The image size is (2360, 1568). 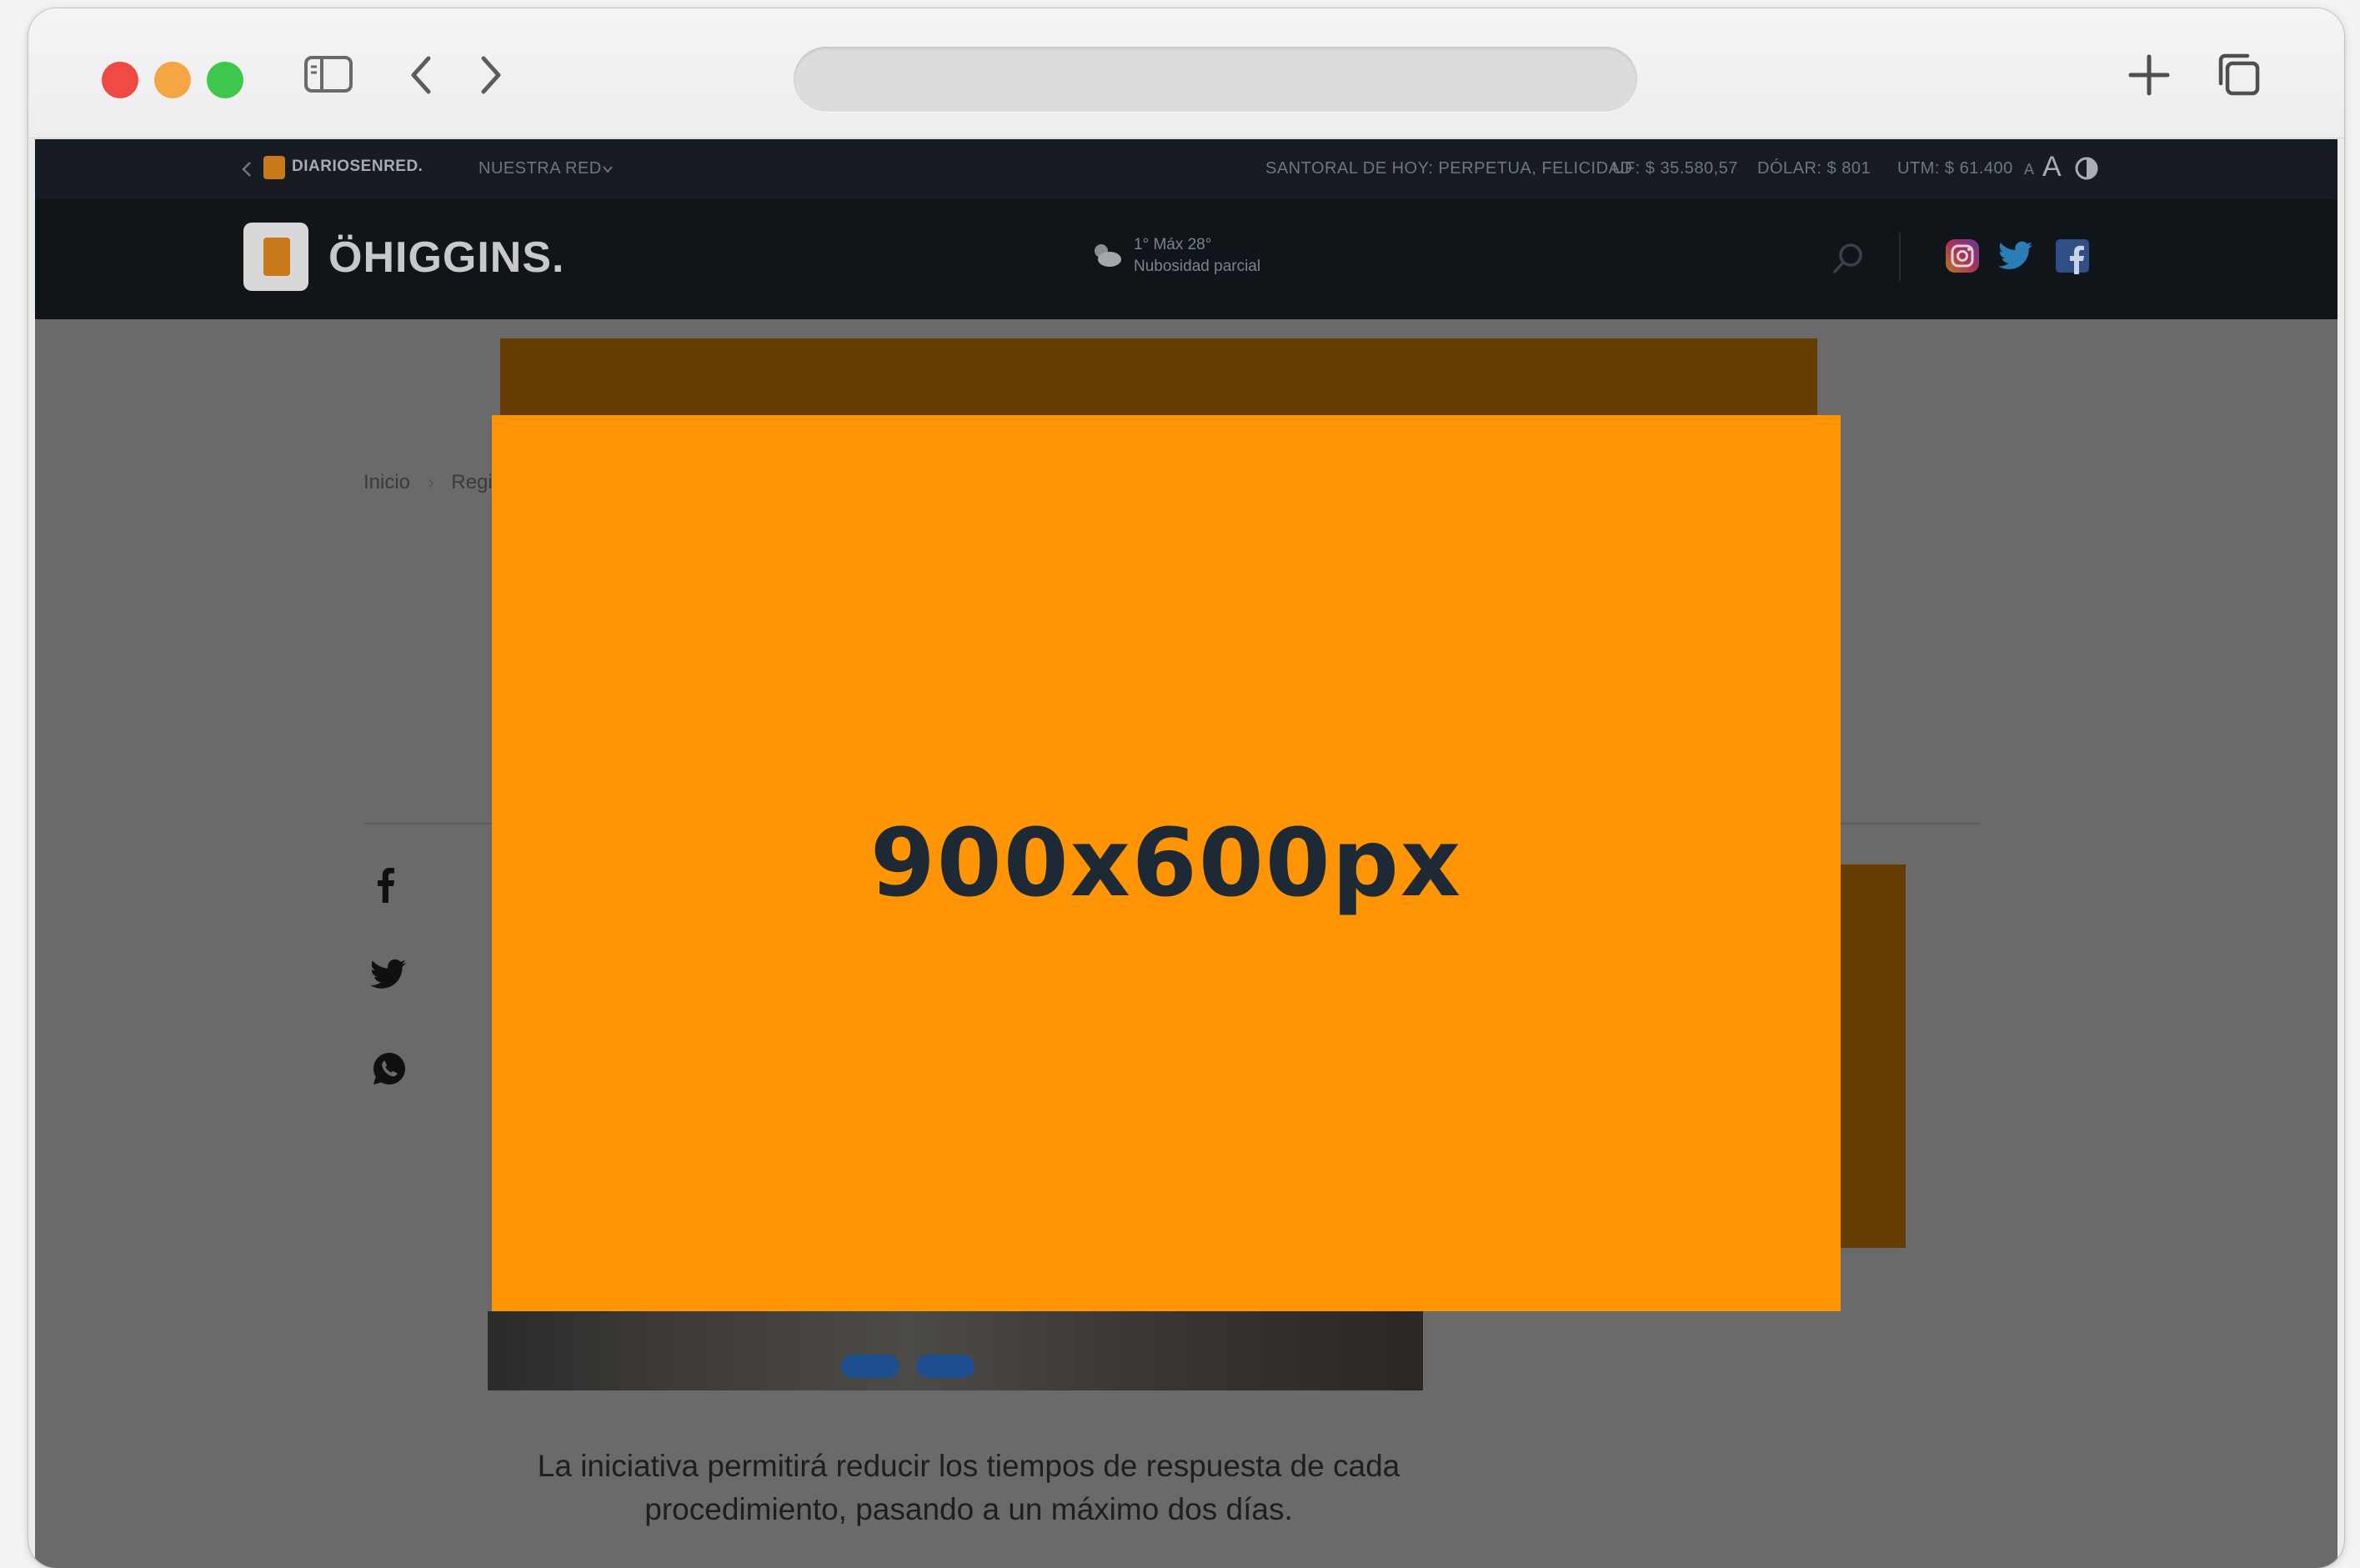 I want to click on chevron-left-icon, so click(x=247, y=169).